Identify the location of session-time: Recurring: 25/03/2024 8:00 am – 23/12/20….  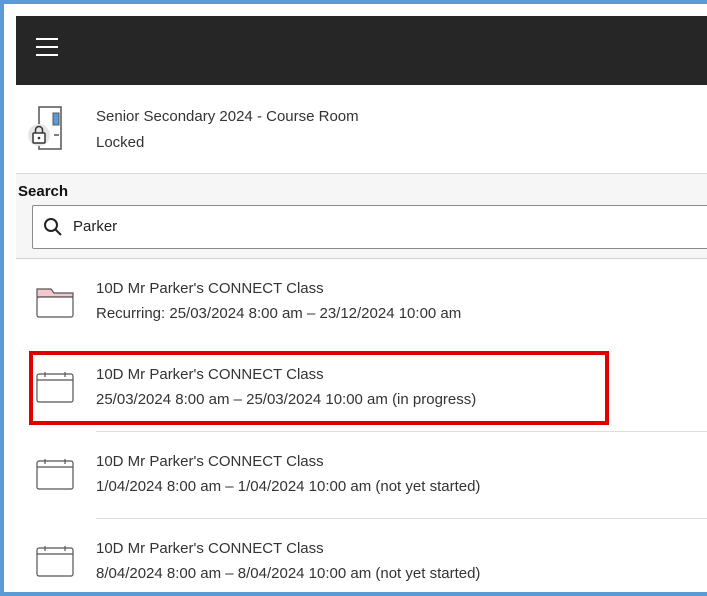
(279, 313).